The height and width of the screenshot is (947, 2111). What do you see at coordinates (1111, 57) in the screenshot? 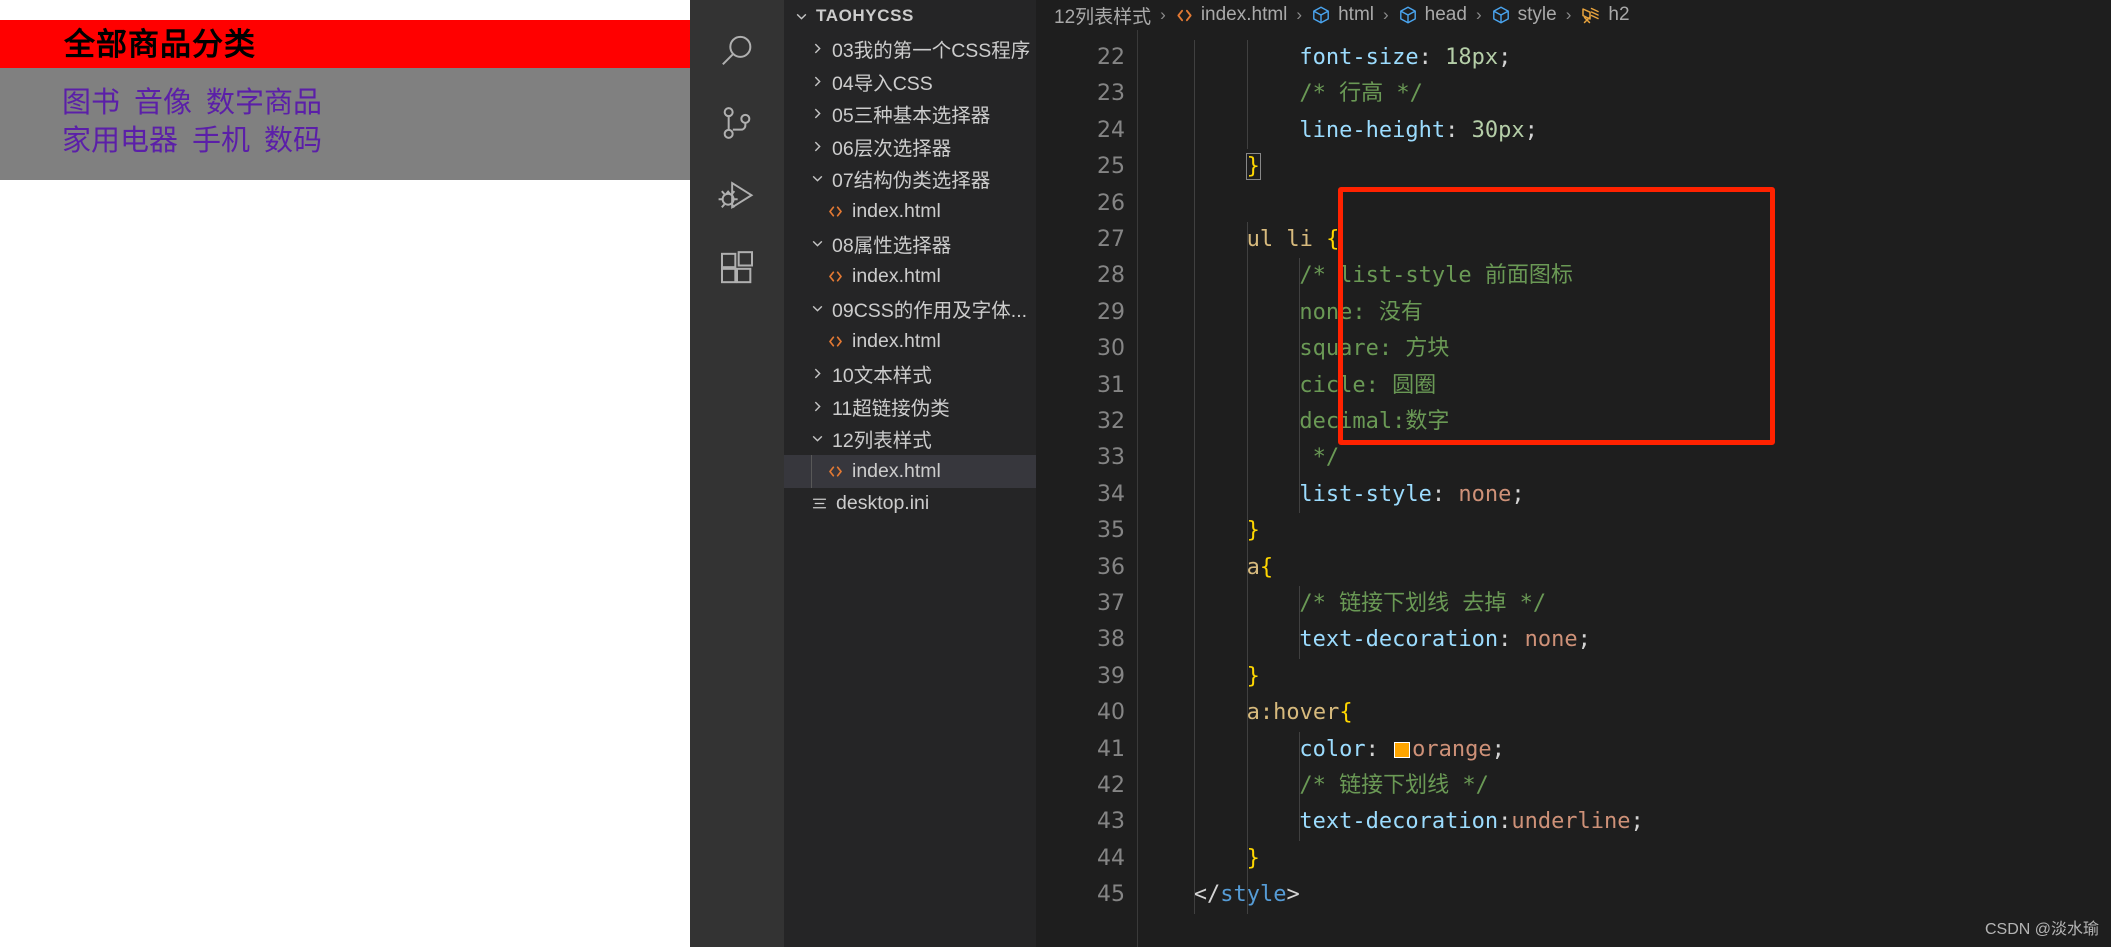
I see `line-number: 22` at bounding box center [1111, 57].